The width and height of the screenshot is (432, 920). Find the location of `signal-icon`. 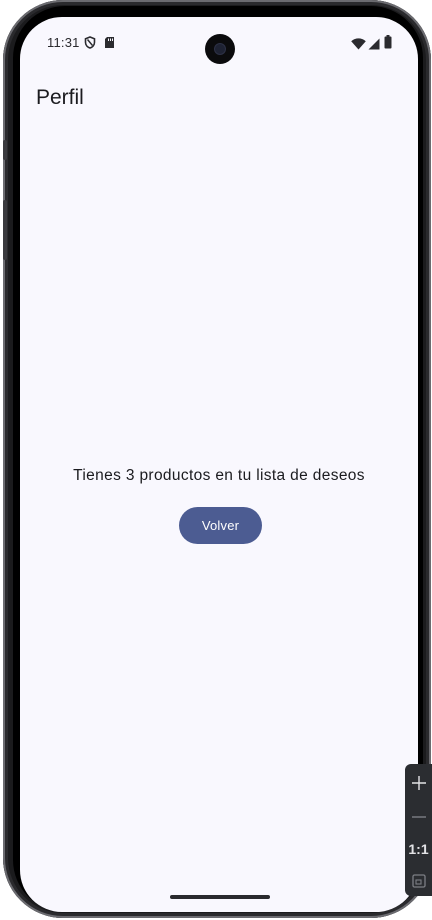

signal-icon is located at coordinates (374, 46).